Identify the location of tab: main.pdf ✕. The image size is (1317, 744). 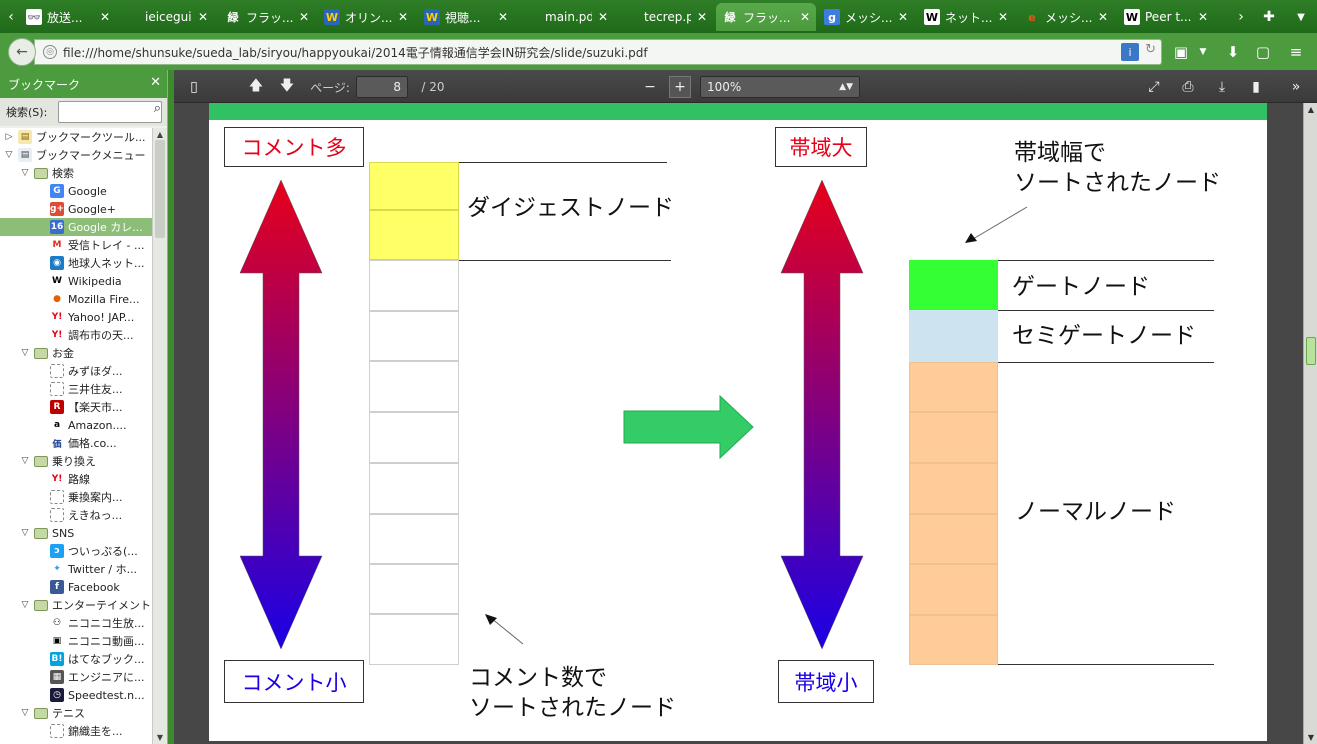
(566, 17).